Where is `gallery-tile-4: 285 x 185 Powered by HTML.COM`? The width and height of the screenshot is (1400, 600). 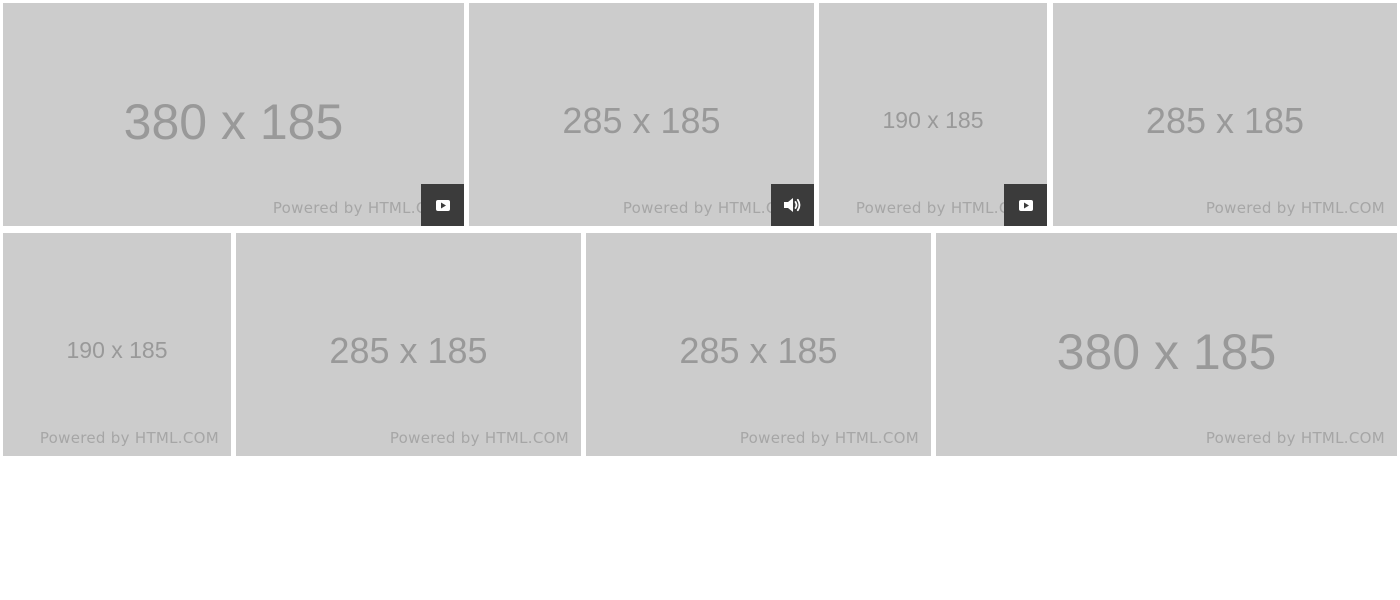
gallery-tile-4: 285 x 185 Powered by HTML.COM is located at coordinates (1225, 114).